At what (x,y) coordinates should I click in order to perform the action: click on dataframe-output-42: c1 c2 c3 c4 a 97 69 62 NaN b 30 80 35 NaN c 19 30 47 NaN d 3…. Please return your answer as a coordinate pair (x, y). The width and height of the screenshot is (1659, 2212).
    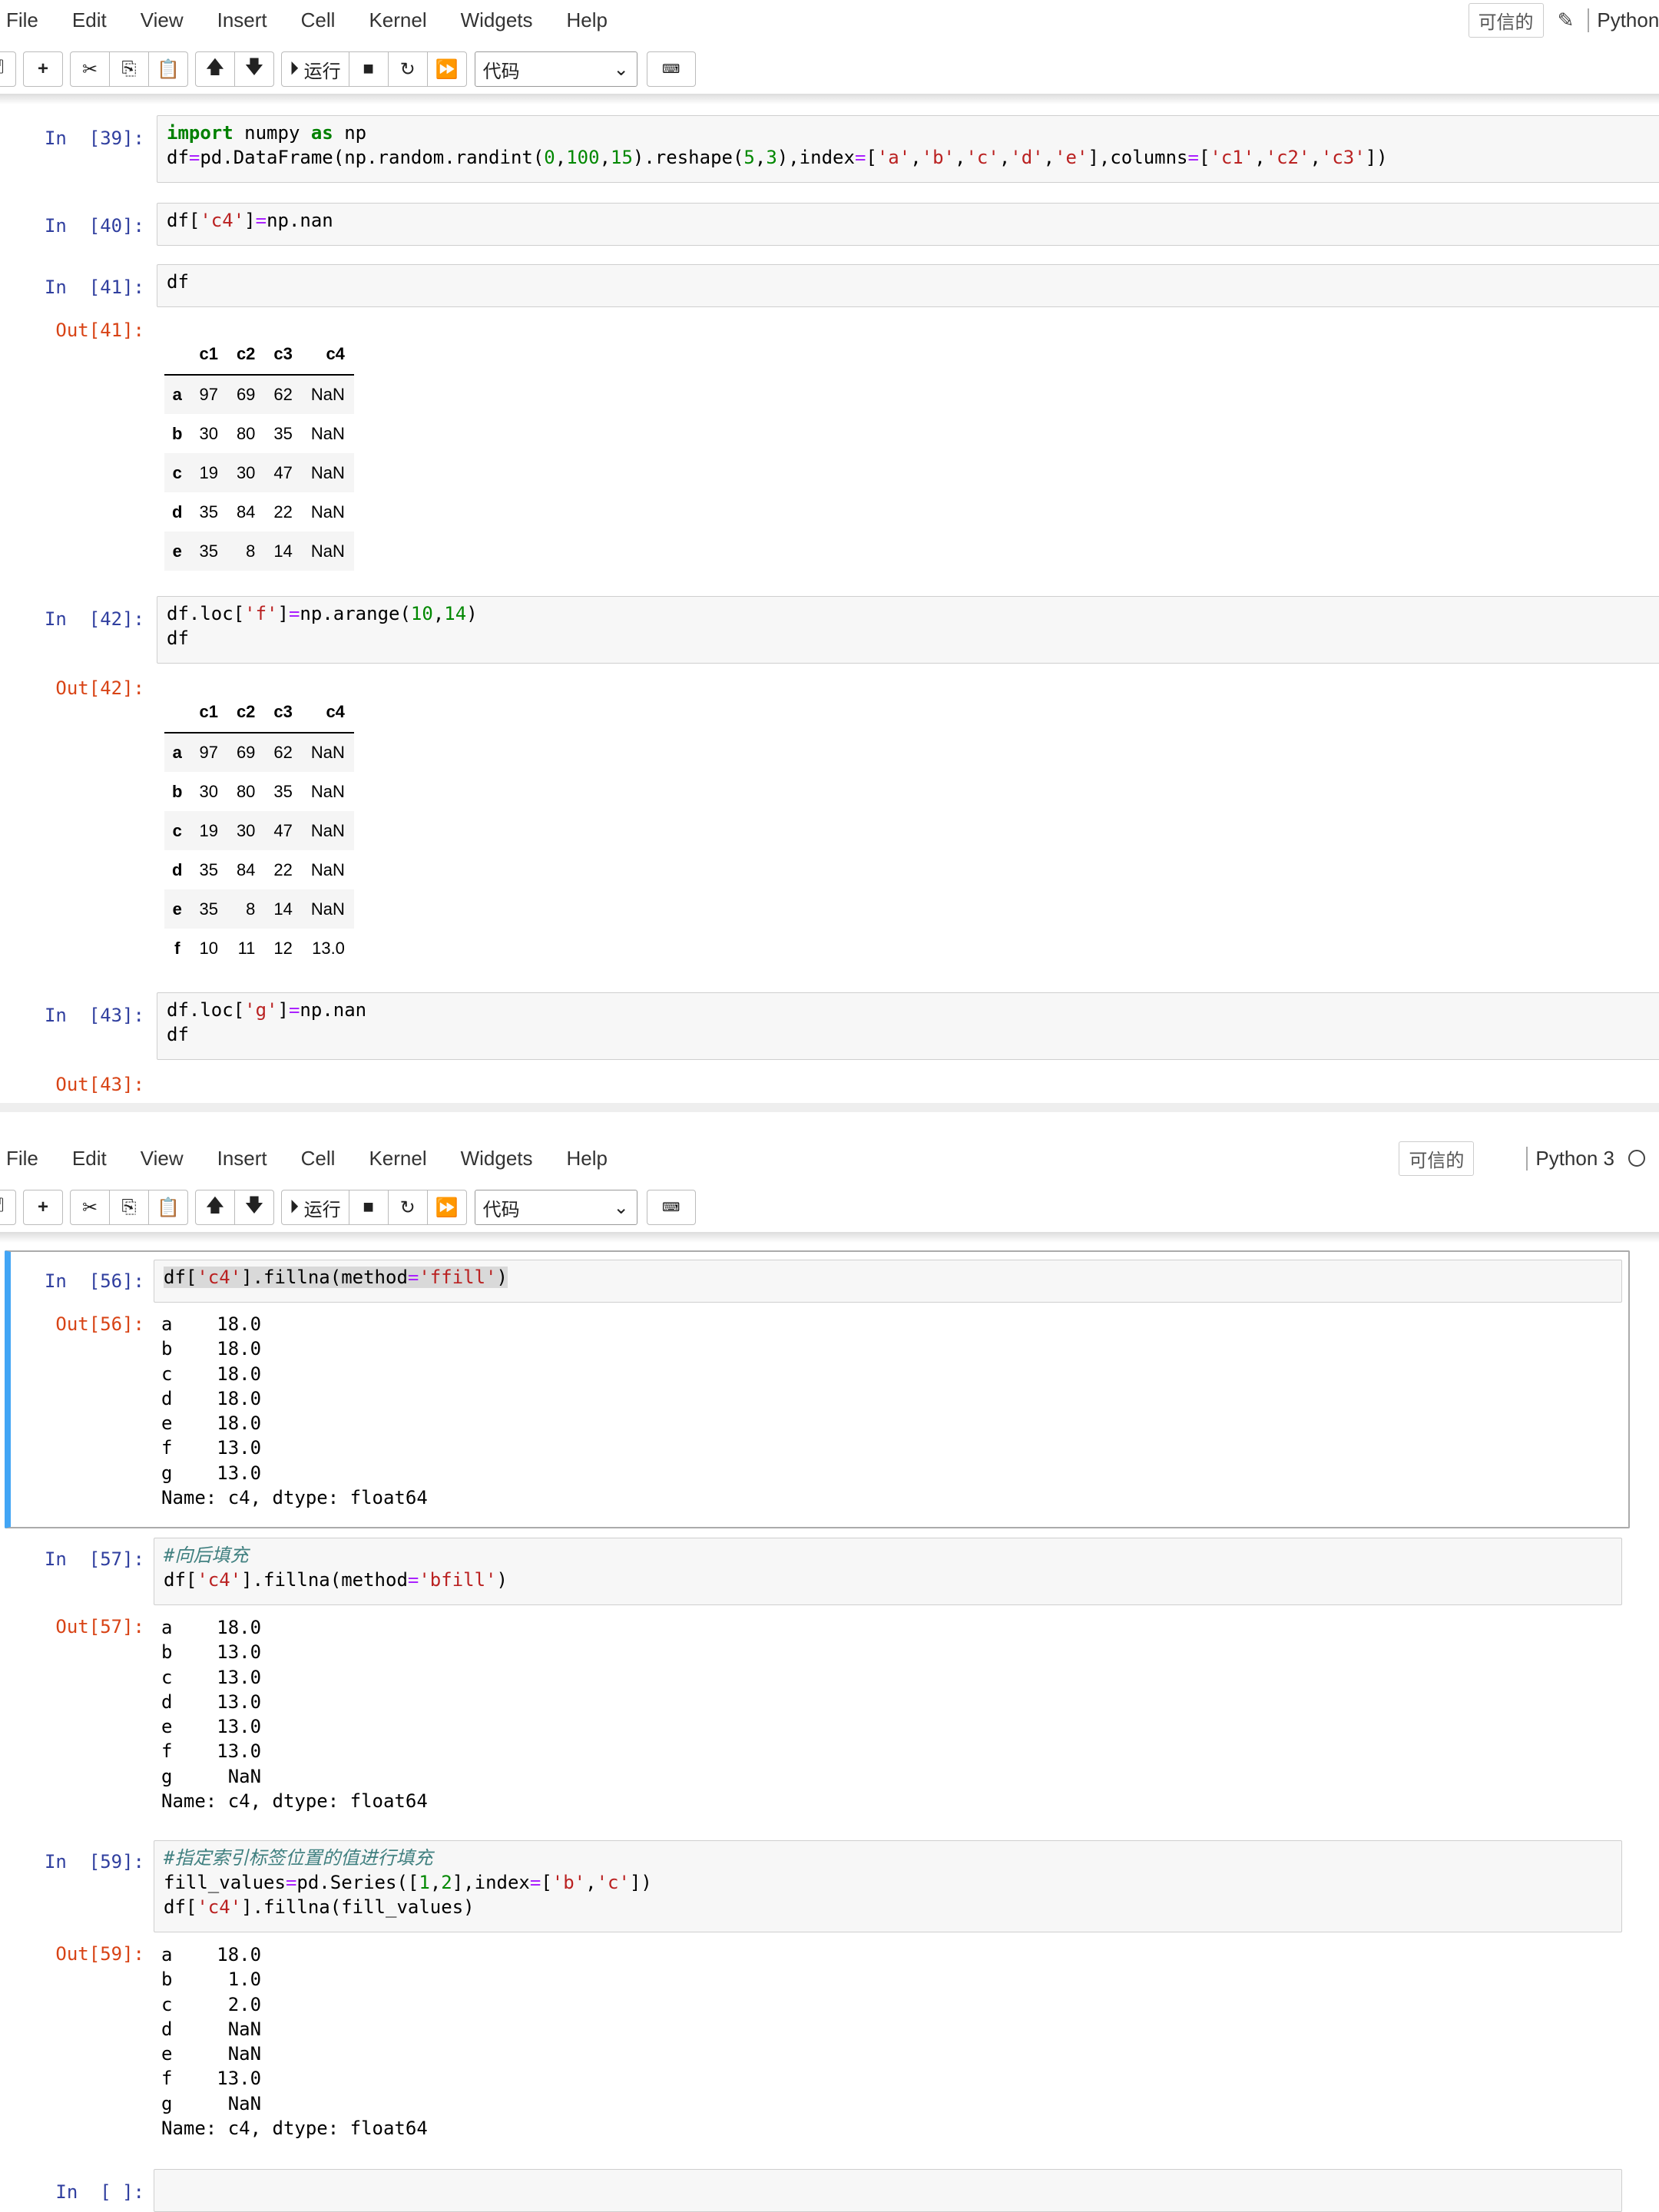
    Looking at the image, I should click on (259, 829).